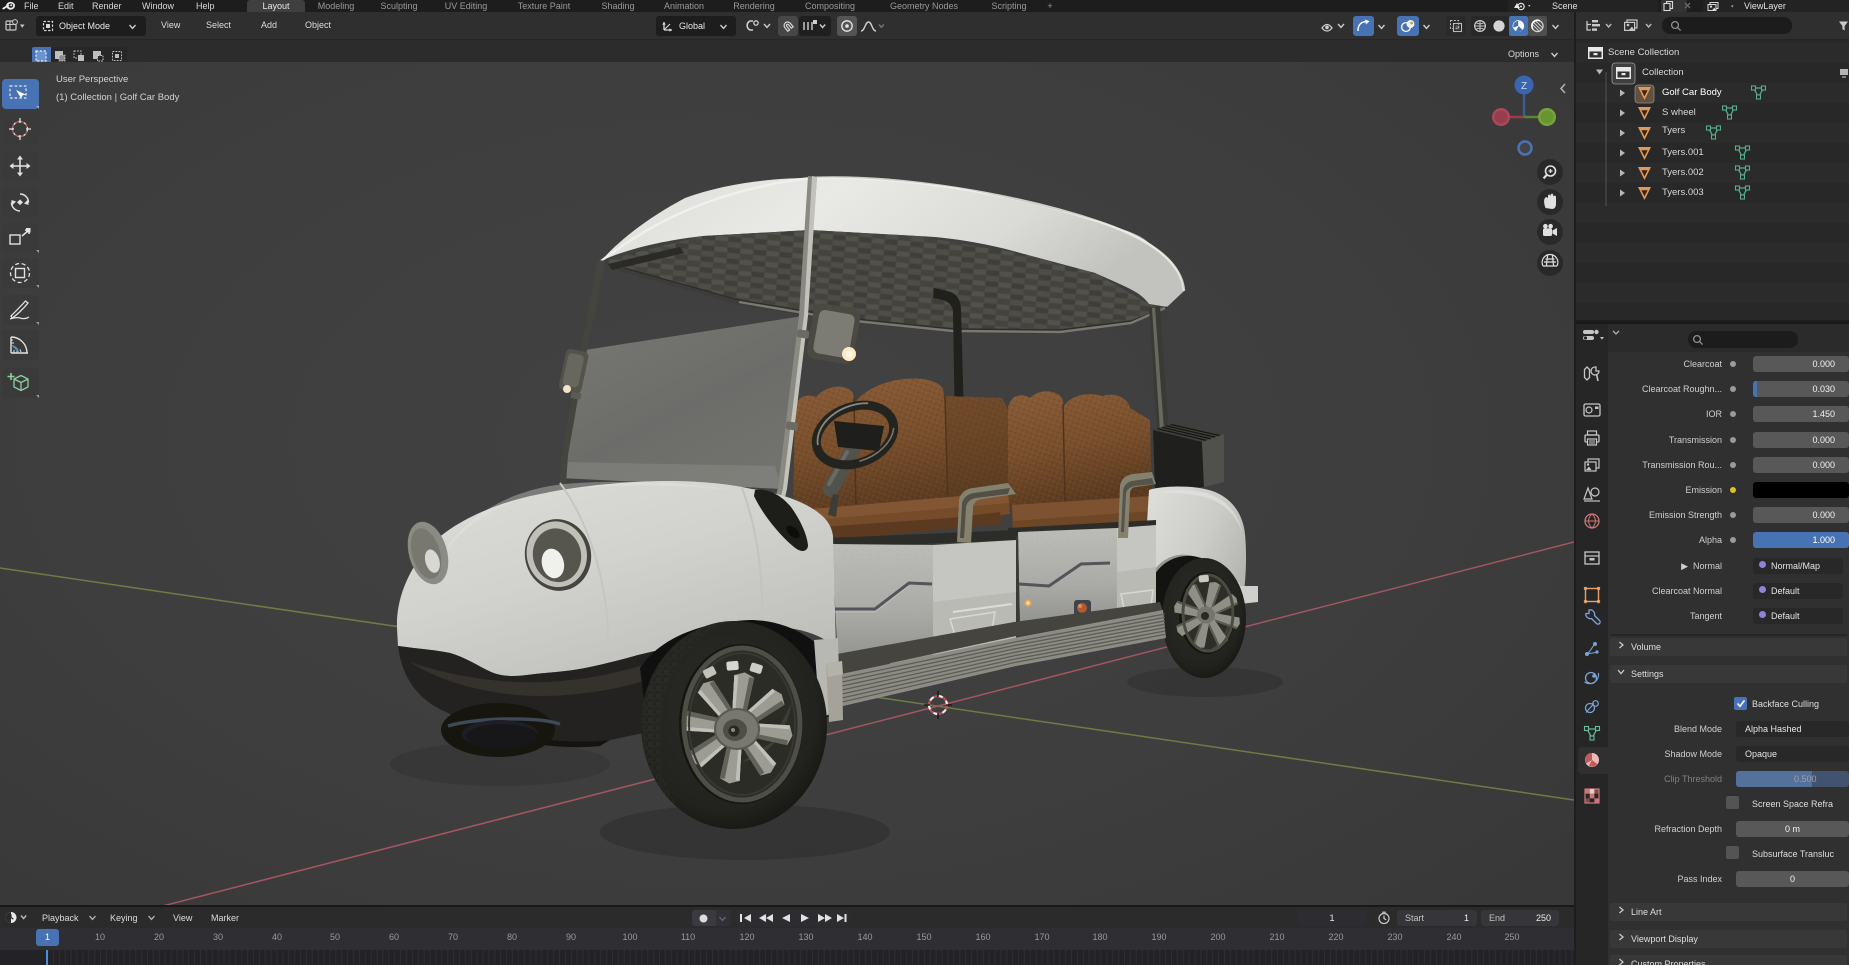 The image size is (1849, 965). I want to click on svg-text: (1) Collection | Golf Car Body, so click(118, 97).